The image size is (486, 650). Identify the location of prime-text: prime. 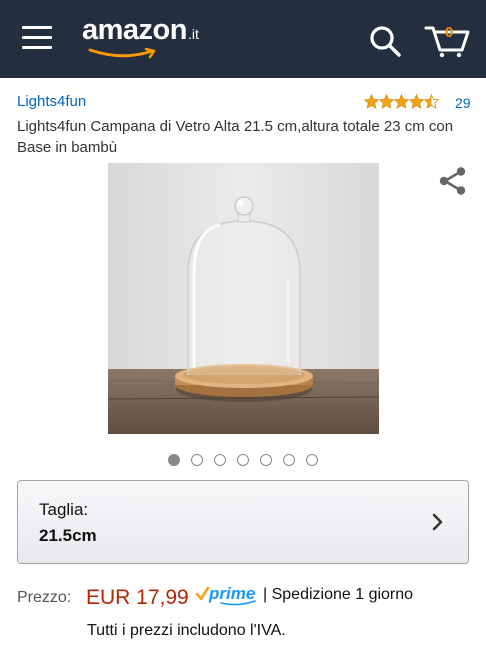
(231, 593).